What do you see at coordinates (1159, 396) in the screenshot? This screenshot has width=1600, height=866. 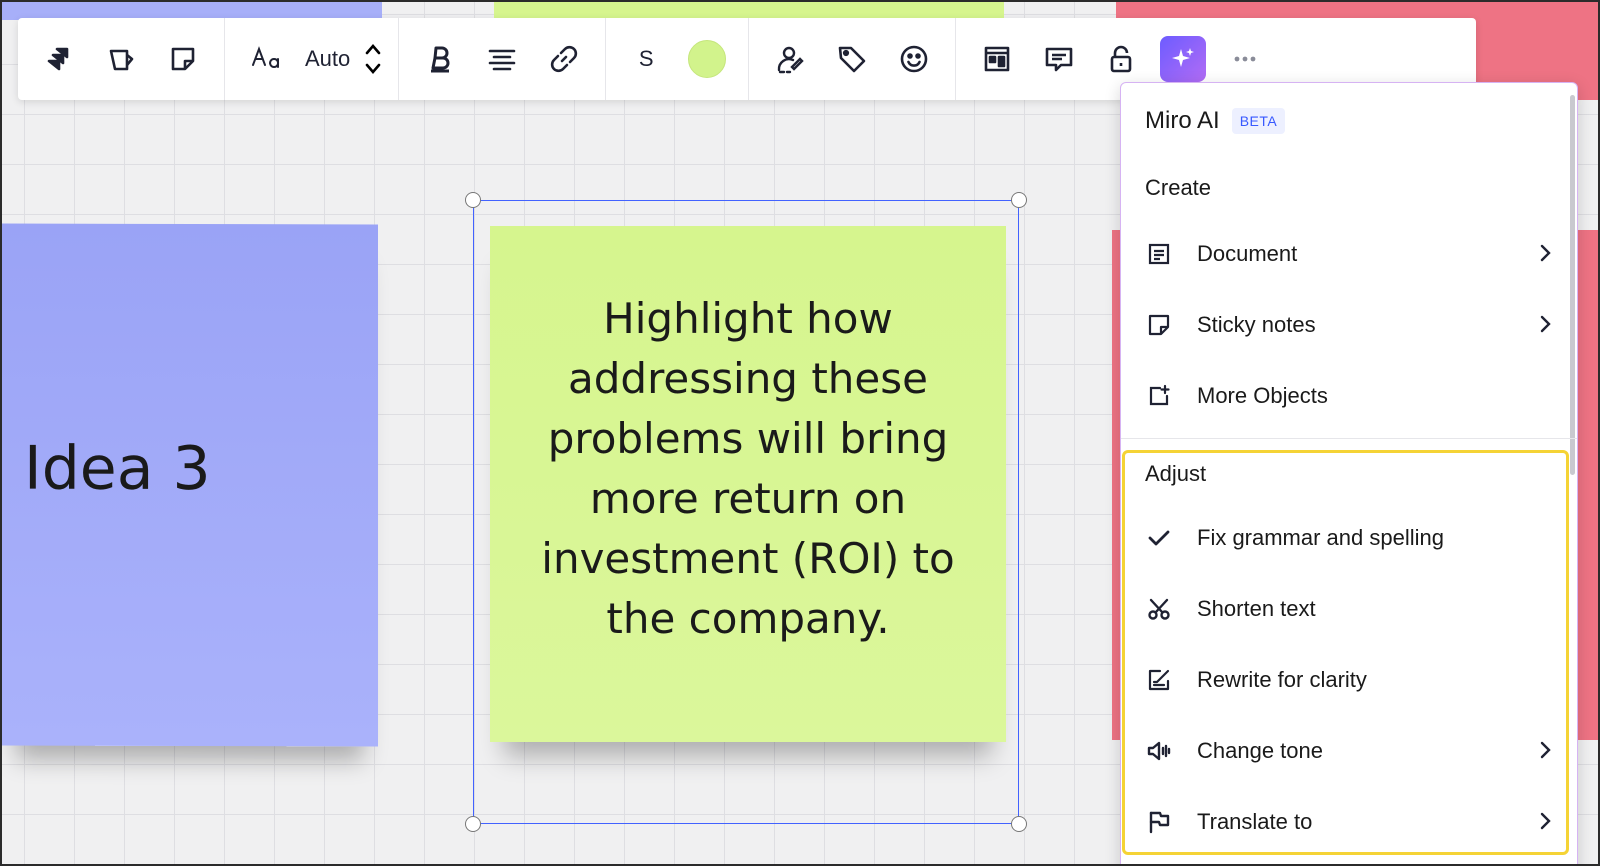 I see `add-object-icon` at bounding box center [1159, 396].